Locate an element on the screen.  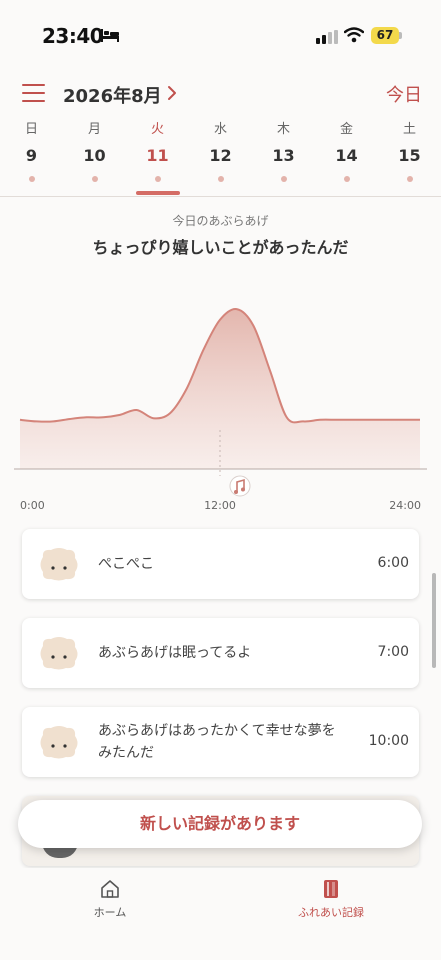
day-wed: 水 12 is located at coordinates (220, 150).